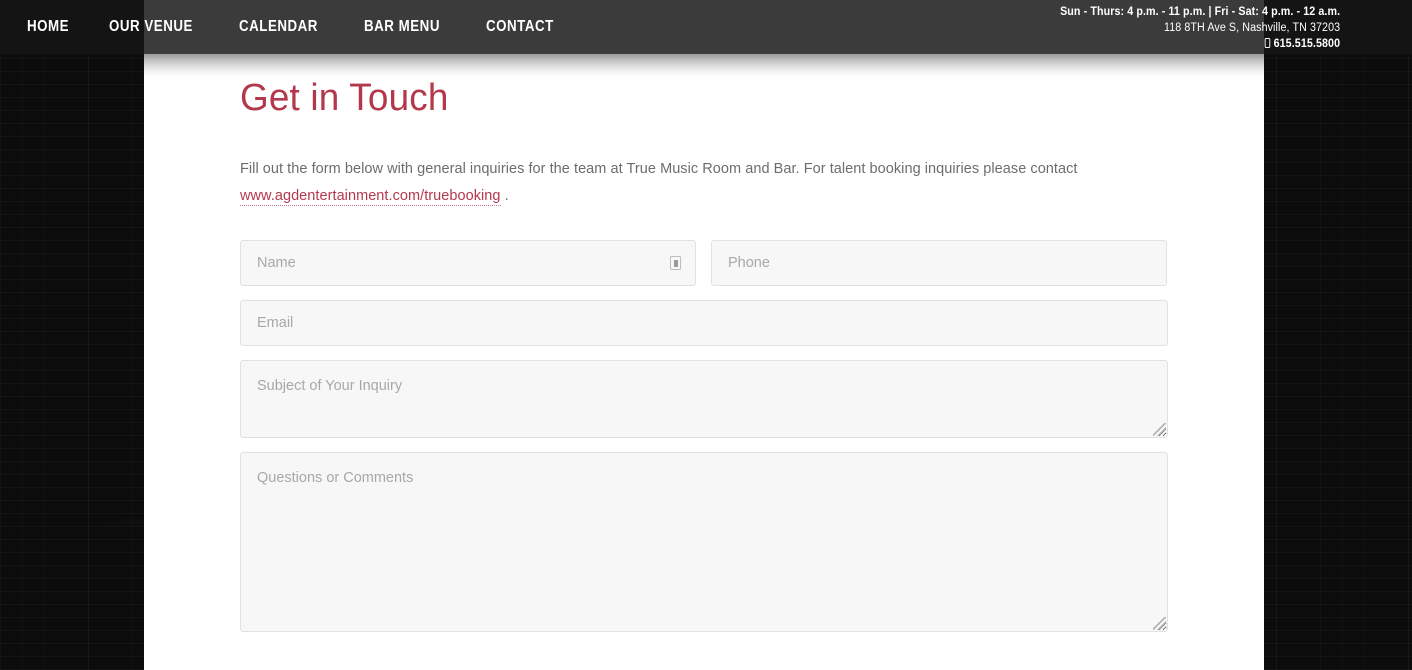  I want to click on page-title: Get in Touch, so click(344, 98).